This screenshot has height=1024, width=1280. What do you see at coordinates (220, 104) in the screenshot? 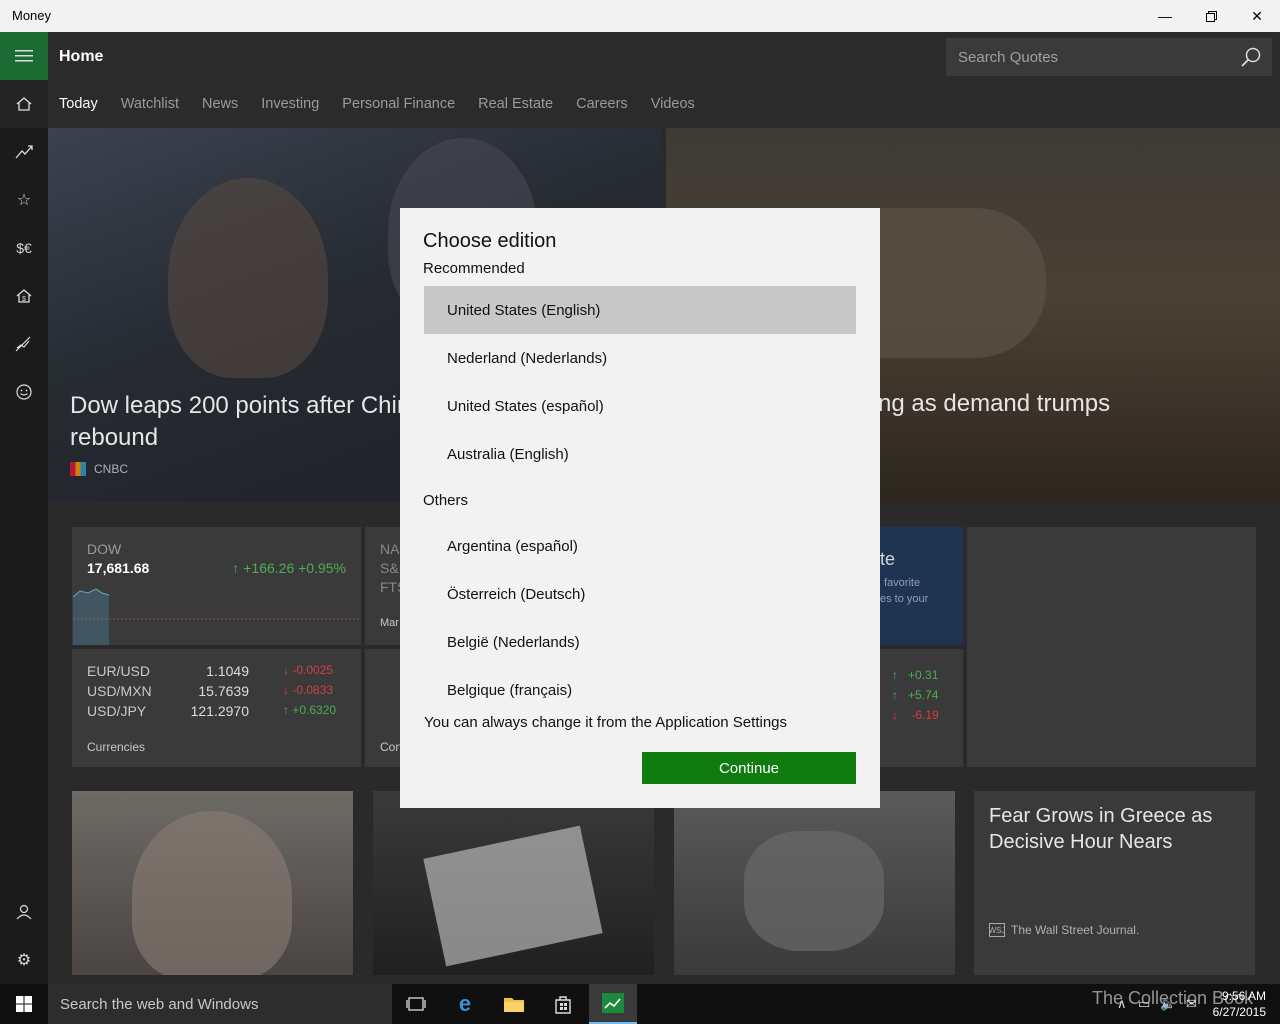
I see `tab-news: News` at bounding box center [220, 104].